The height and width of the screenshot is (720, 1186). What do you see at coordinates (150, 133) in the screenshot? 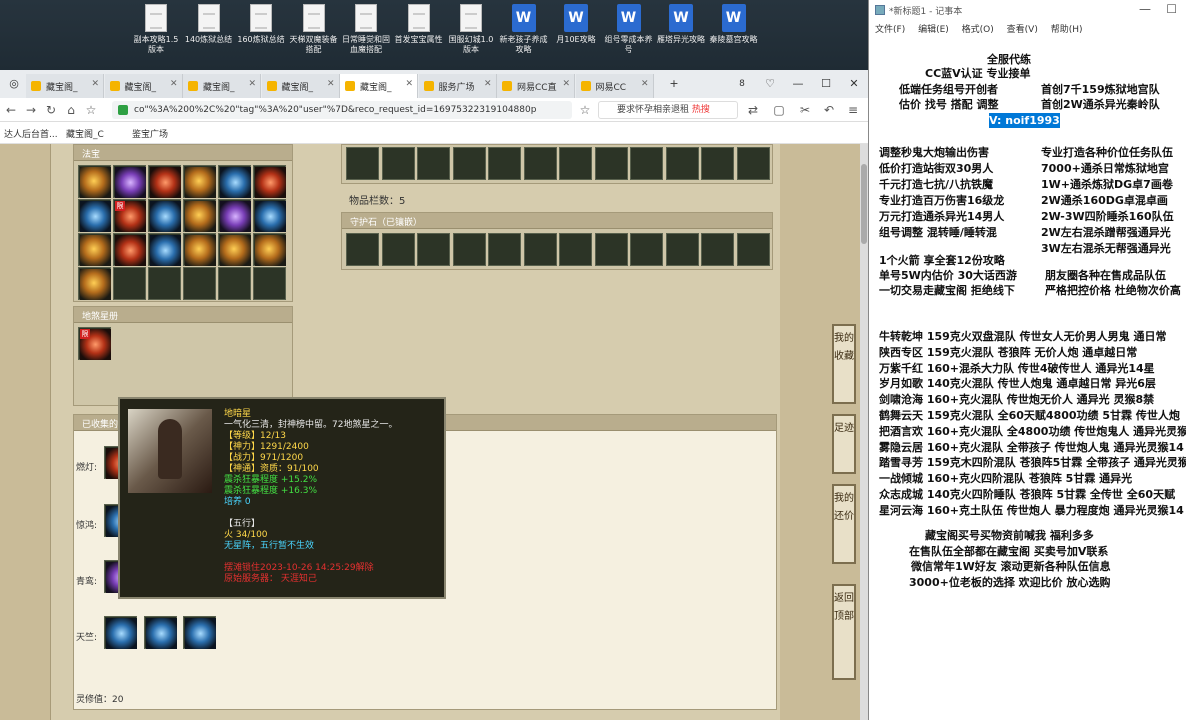
I see `bookmark-jianbao: 鉴宝广场` at bounding box center [150, 133].